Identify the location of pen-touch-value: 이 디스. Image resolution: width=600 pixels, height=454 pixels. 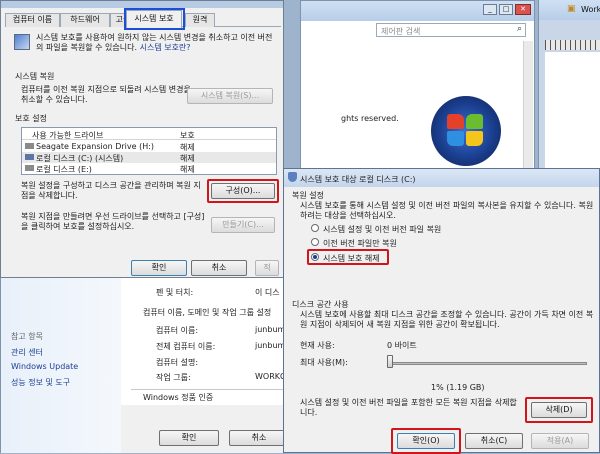
(267, 292).